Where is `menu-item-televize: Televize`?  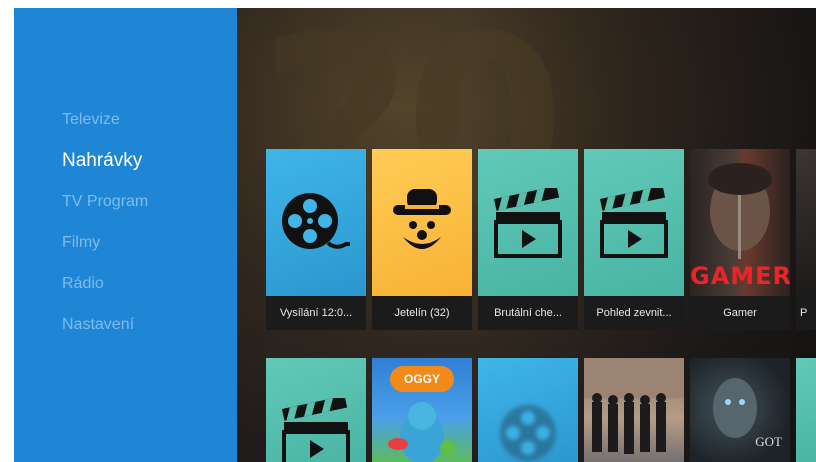 menu-item-televize: Televize is located at coordinates (105, 128).